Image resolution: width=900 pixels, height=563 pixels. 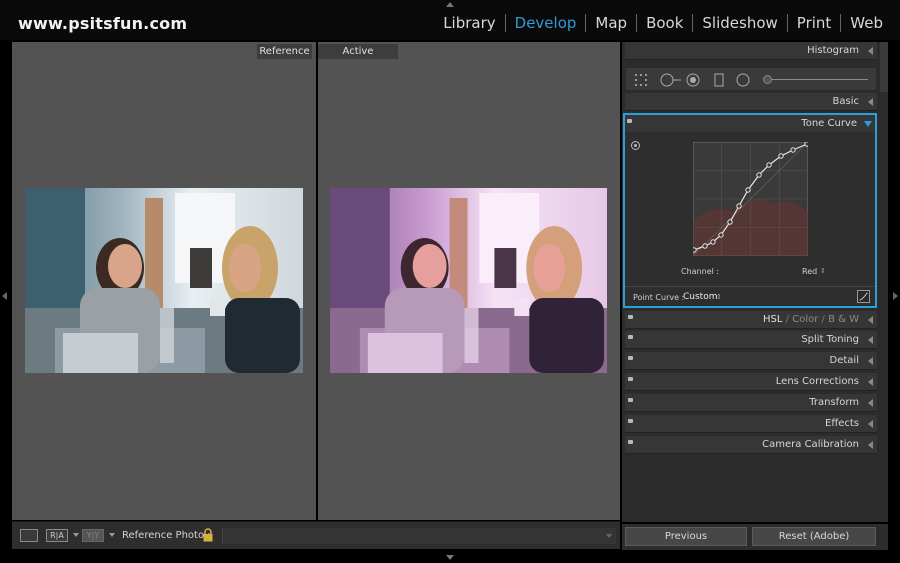 What do you see at coordinates (284, 51) in the screenshot?
I see `reference-label: Reference` at bounding box center [284, 51].